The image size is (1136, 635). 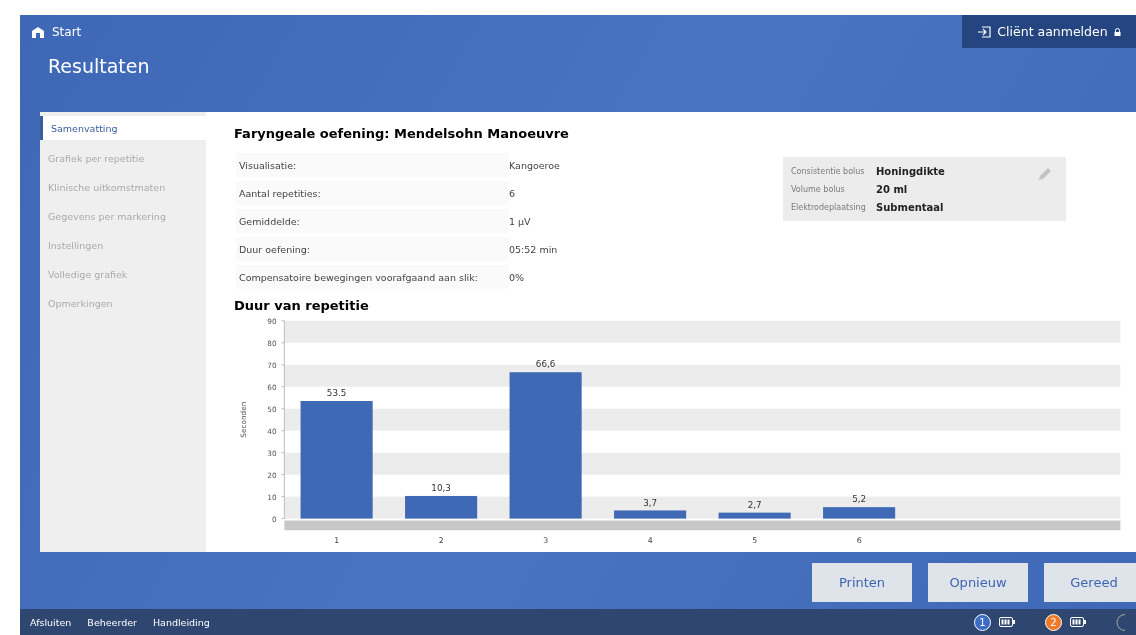 What do you see at coordinates (337, 541) in the screenshot?
I see `x-tick-label: 1` at bounding box center [337, 541].